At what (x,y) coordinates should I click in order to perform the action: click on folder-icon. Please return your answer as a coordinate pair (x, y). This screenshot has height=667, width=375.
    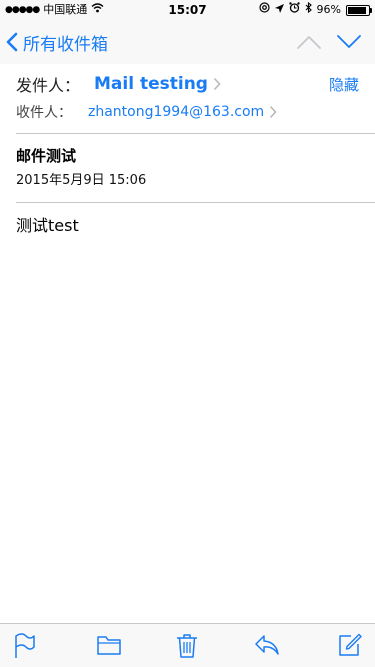
    Looking at the image, I should click on (109, 645).